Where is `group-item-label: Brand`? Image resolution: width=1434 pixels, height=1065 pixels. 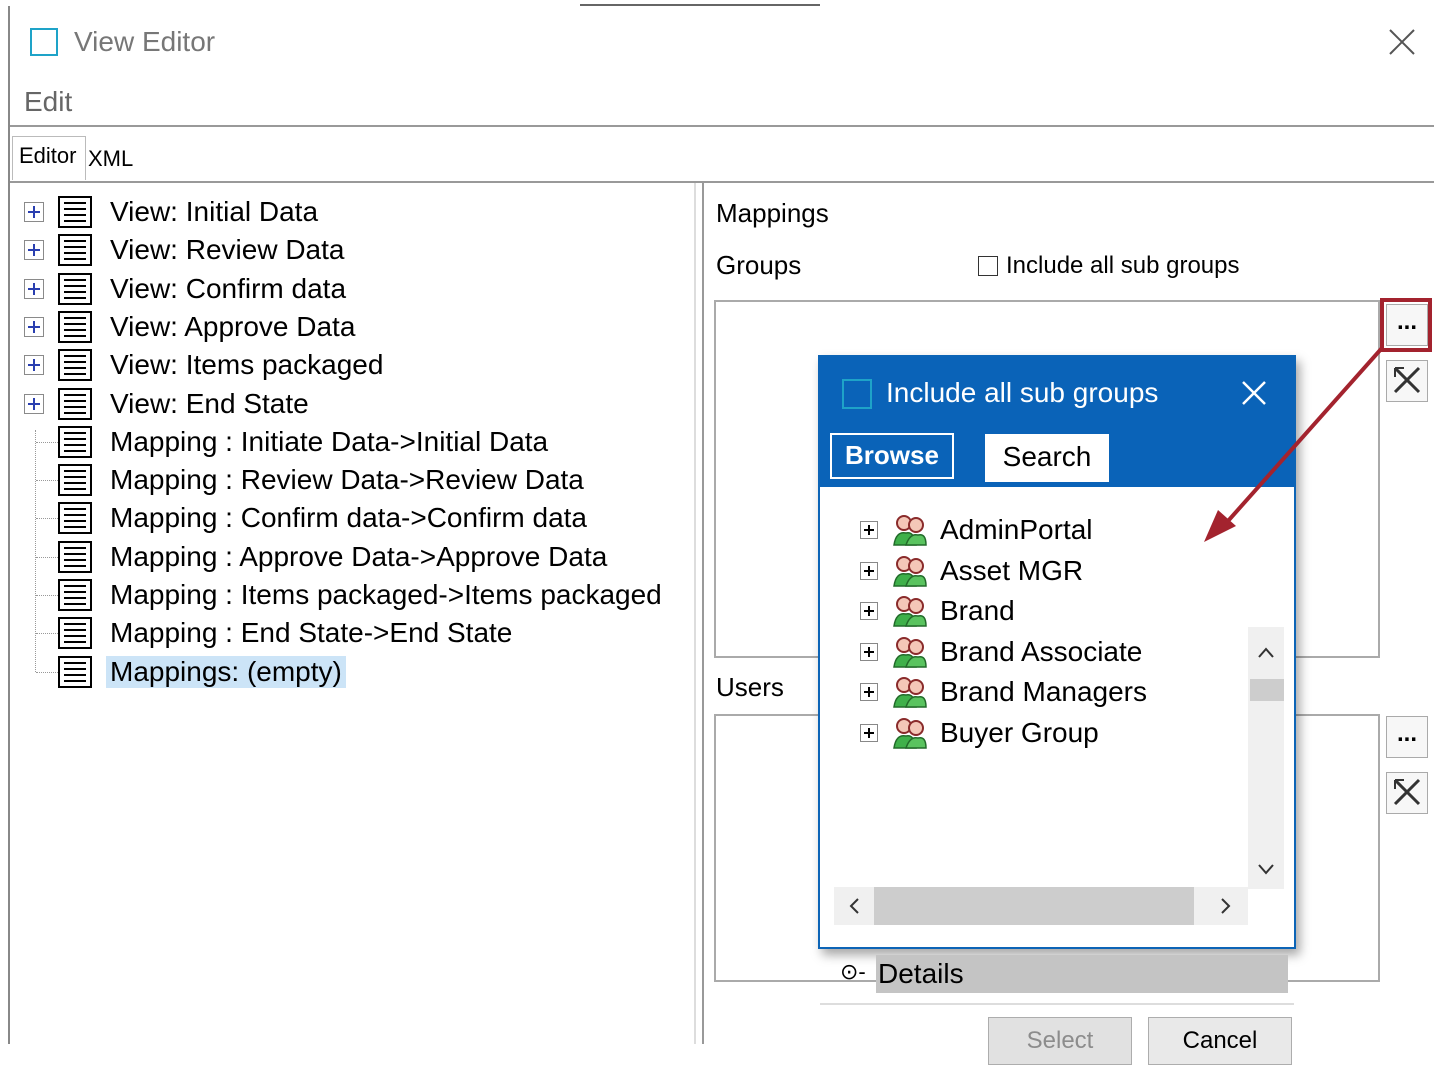 group-item-label: Brand is located at coordinates (977, 610).